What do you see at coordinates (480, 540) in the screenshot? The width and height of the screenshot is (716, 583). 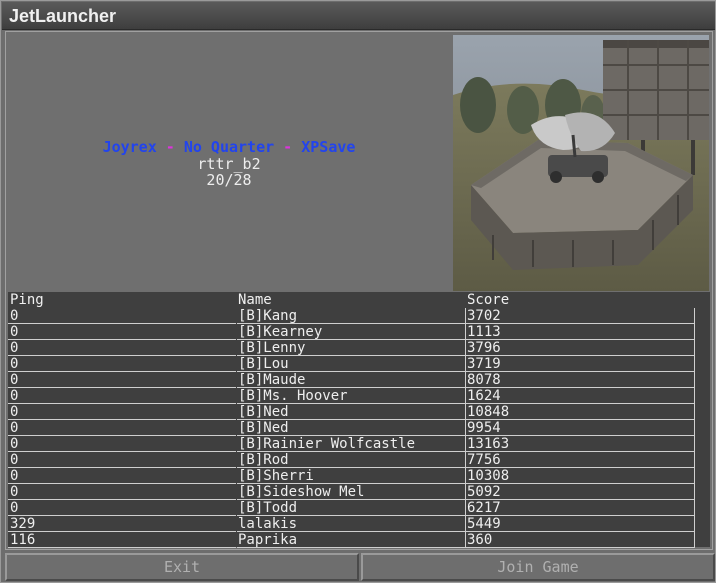 I see `score-cell: 360` at bounding box center [480, 540].